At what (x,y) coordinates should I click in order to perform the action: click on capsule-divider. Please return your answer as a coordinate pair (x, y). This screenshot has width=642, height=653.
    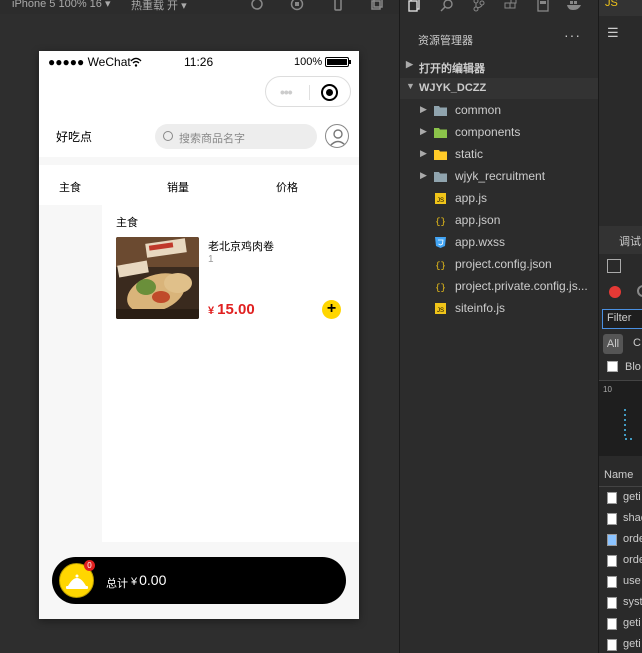
    Looking at the image, I should click on (309, 92).